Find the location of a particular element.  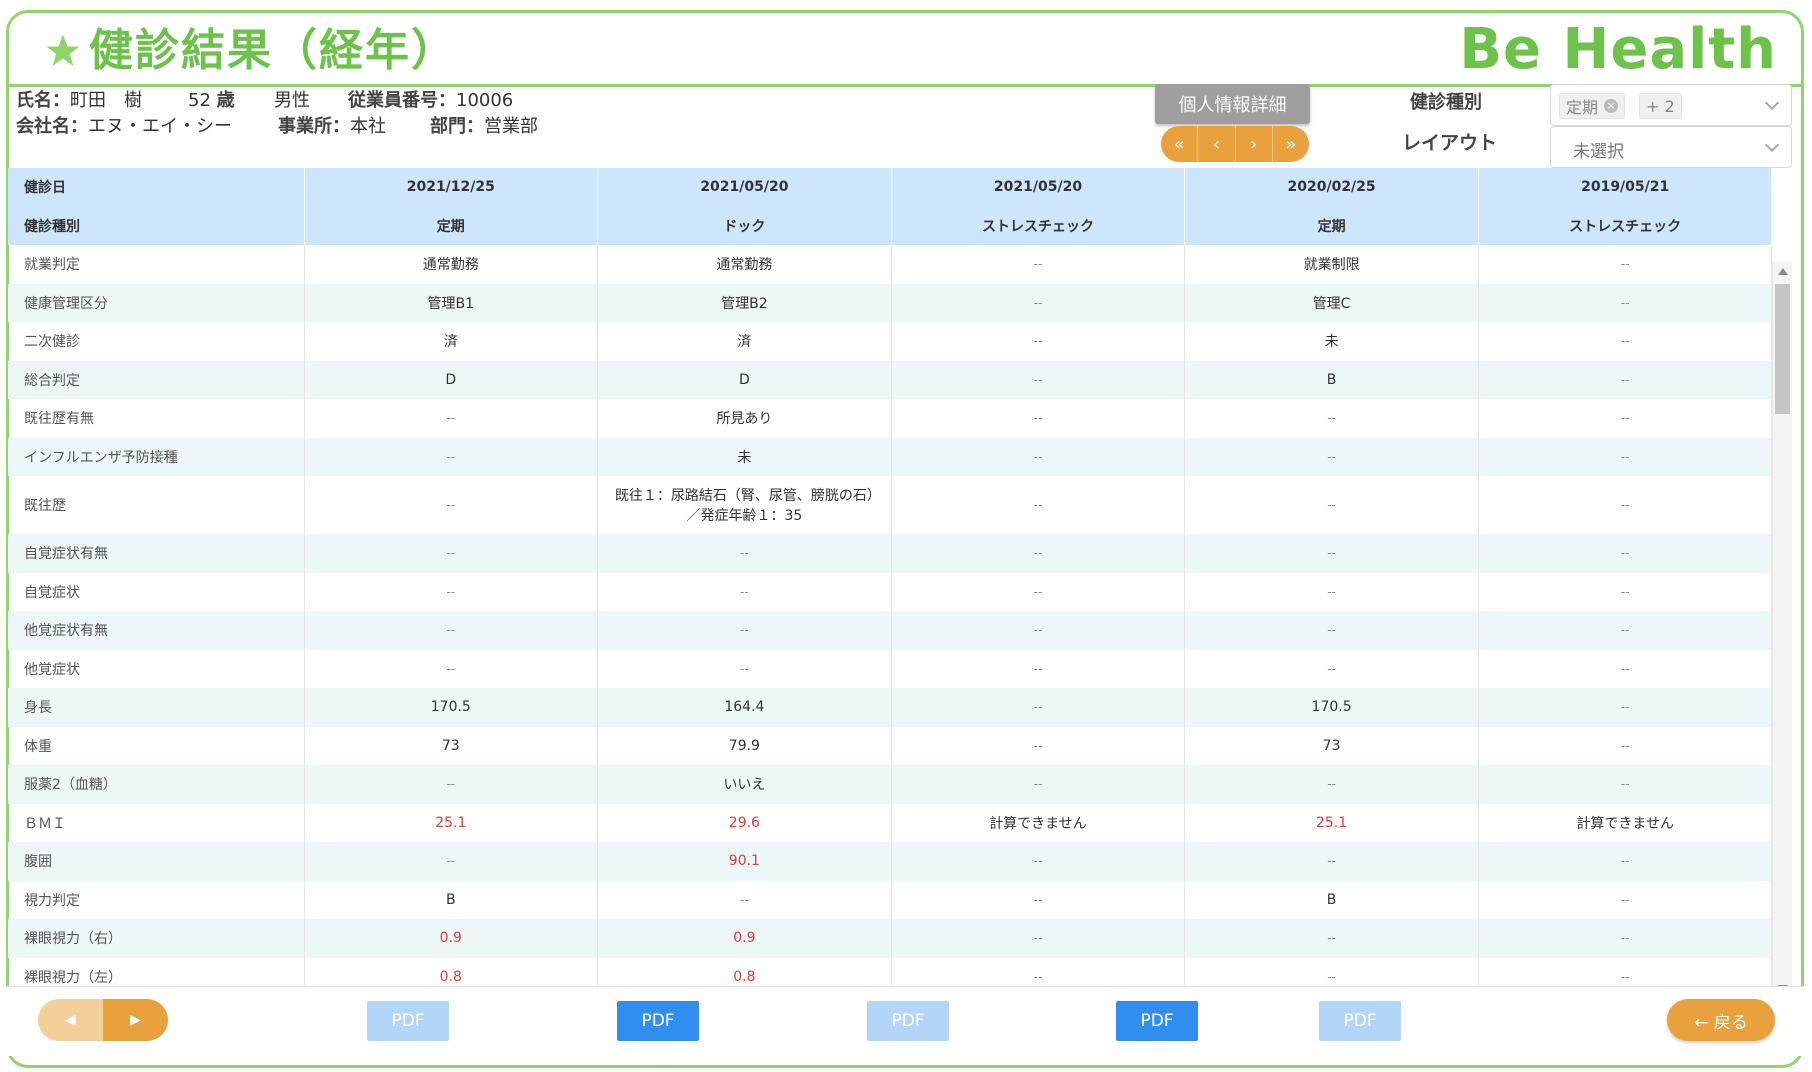

row-label: 自覚症状 is located at coordinates (156, 591).